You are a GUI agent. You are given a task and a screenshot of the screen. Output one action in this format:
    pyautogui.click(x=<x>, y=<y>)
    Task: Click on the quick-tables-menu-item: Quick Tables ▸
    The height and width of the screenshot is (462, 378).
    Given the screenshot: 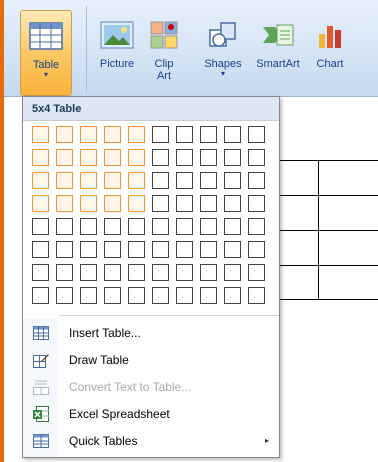 What is the action you would take?
    pyautogui.click(x=151, y=440)
    